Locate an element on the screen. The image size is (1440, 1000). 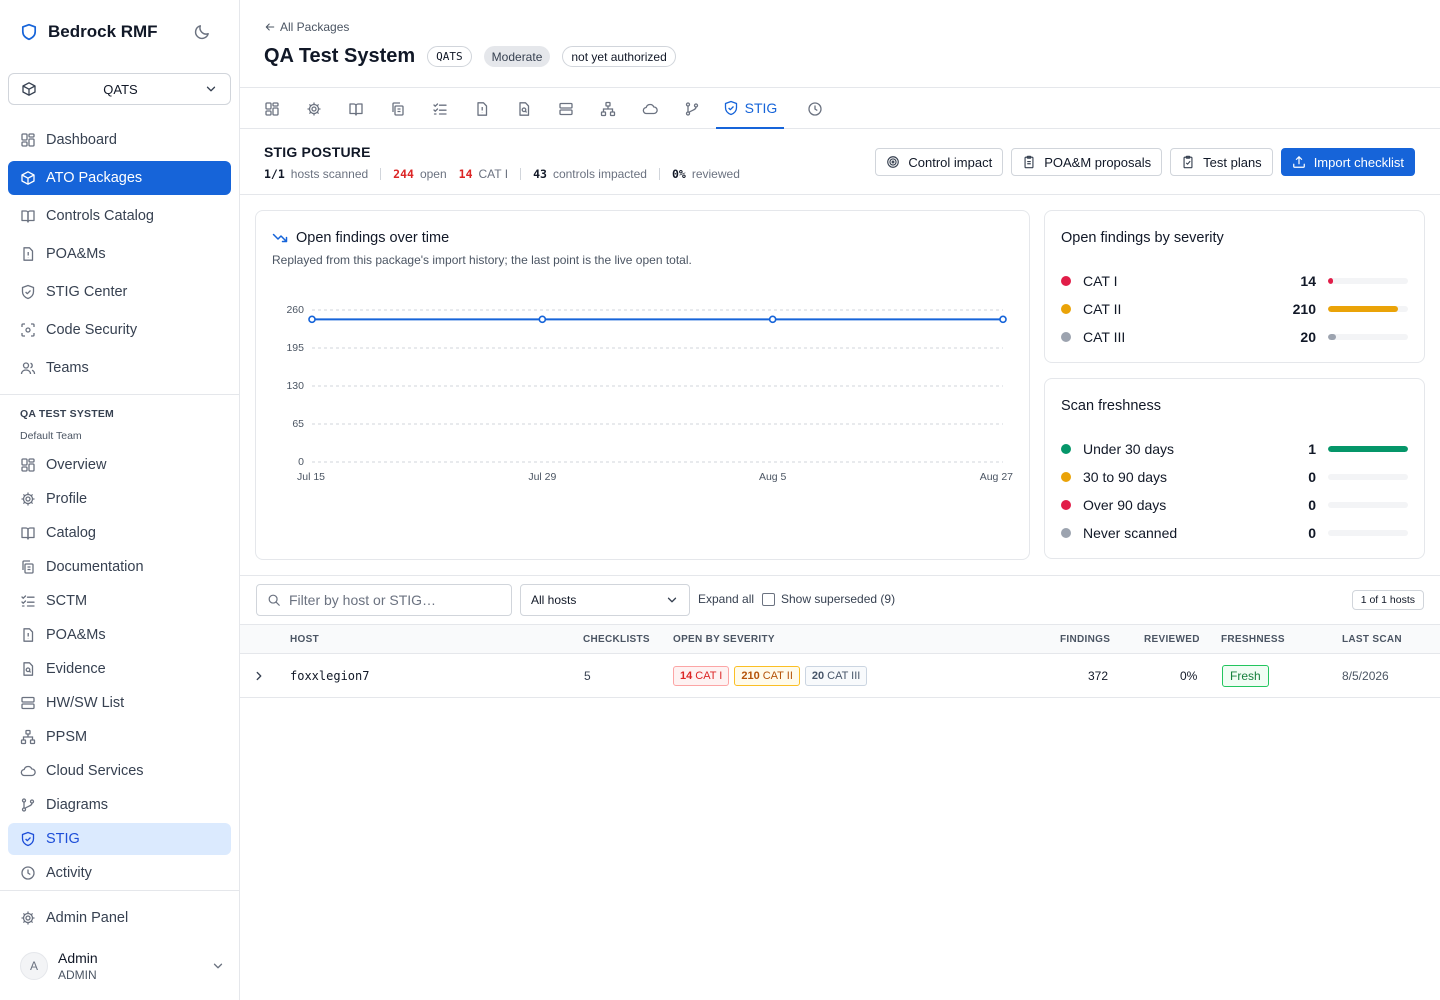
docs-icon is located at coordinates (28, 567).